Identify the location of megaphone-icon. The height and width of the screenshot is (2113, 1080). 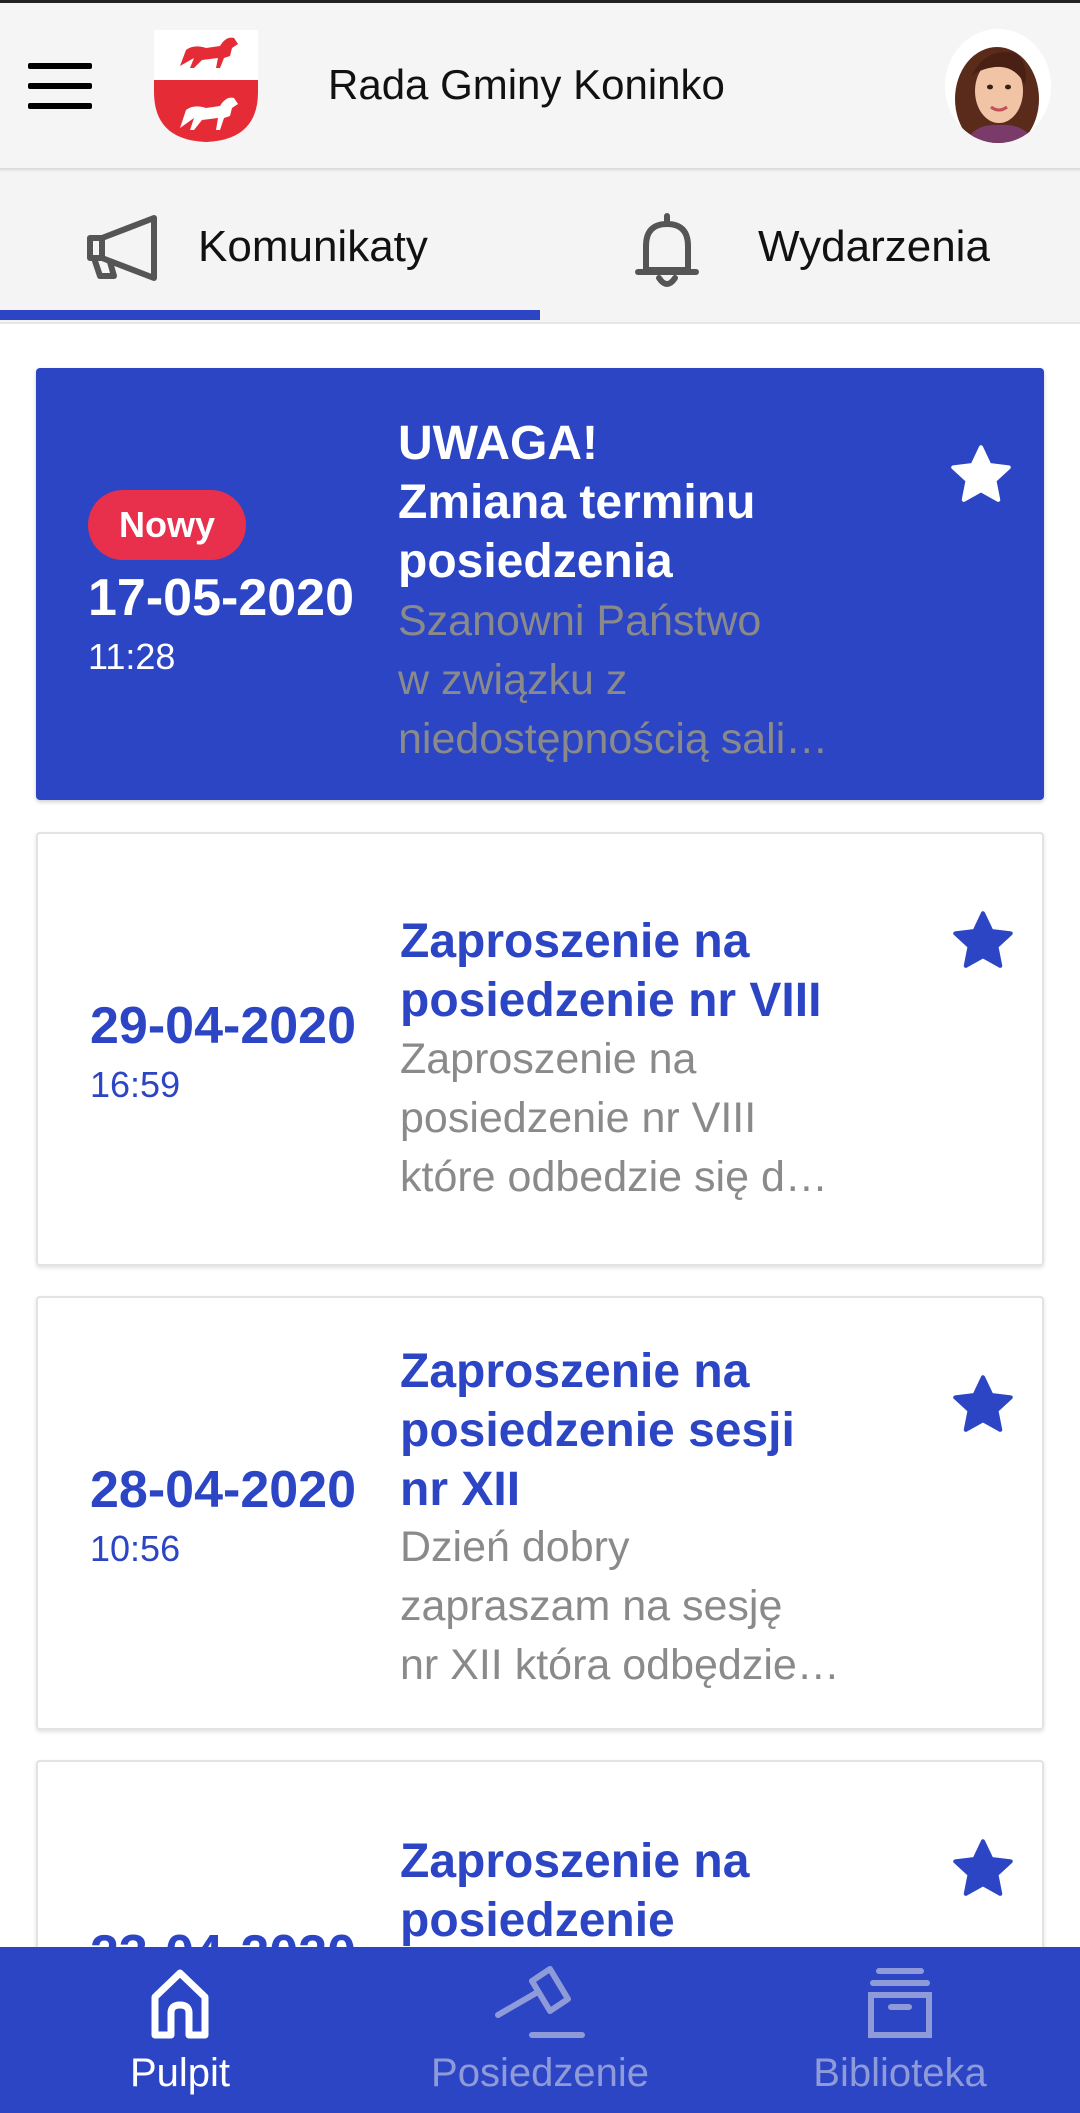
(122, 248).